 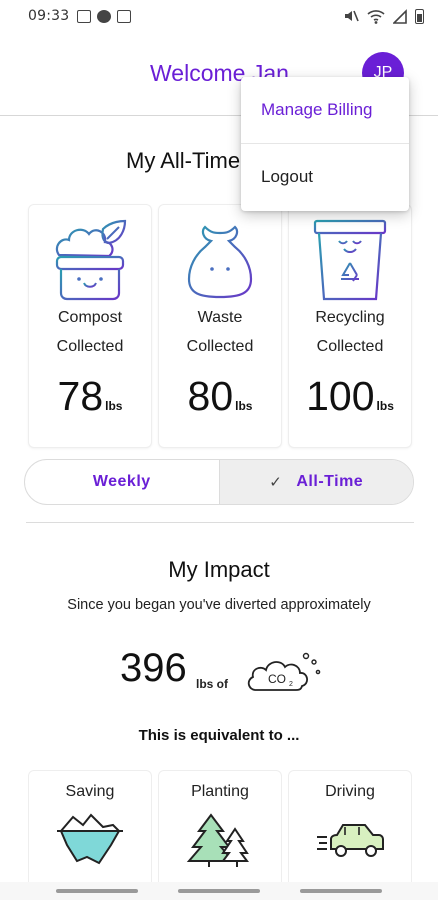 I want to click on period-toggle: Weekly ✓ All-Time, so click(x=219, y=482).